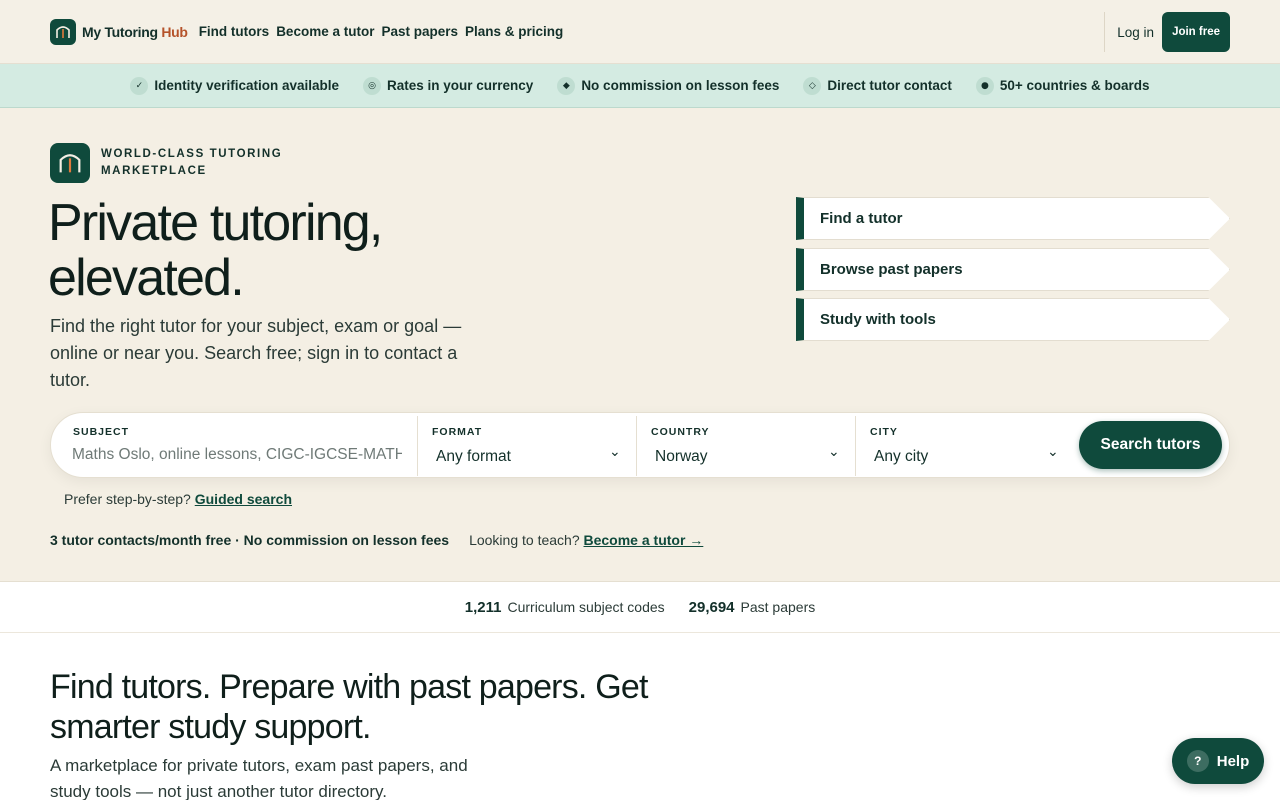 This screenshot has height=800, width=1280. Describe the element at coordinates (460, 85) in the screenshot. I see `trust-label: Rates in your currency` at that location.